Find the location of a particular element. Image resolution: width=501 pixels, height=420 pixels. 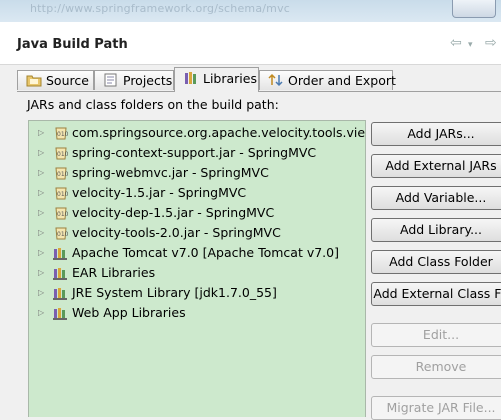

tab-label: Order and Export is located at coordinates (342, 80).